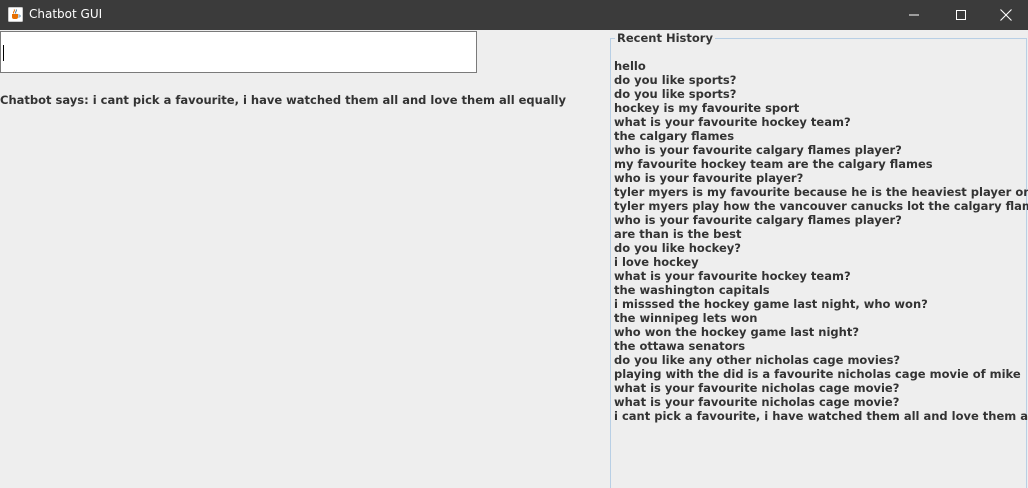 The width and height of the screenshot is (1028, 488). I want to click on minimize-button, so click(914, 15).